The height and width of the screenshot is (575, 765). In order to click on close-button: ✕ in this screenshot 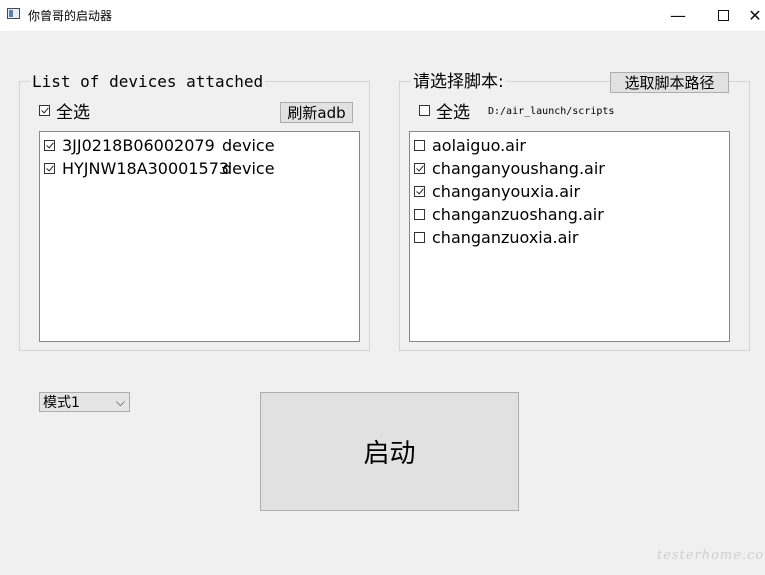, I will do `click(755, 15)`.